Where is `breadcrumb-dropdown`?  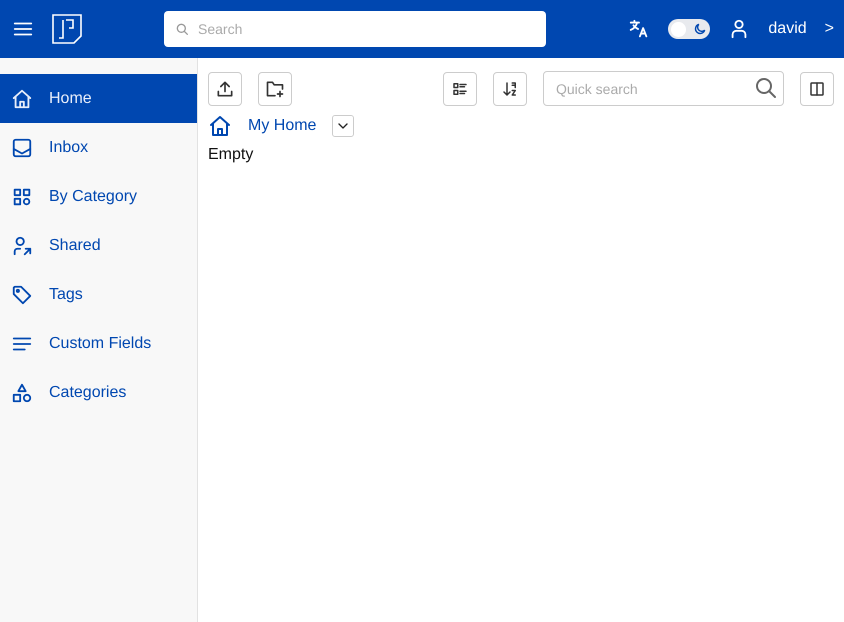 breadcrumb-dropdown is located at coordinates (343, 126).